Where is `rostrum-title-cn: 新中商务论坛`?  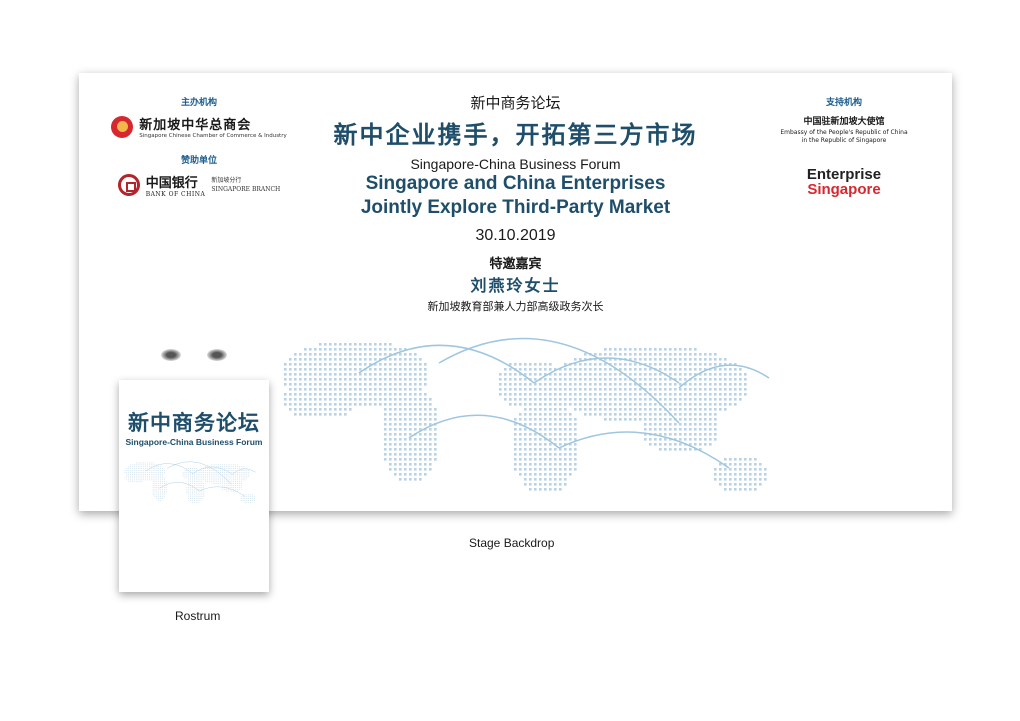 rostrum-title-cn: 新中商务论坛 is located at coordinates (194, 422).